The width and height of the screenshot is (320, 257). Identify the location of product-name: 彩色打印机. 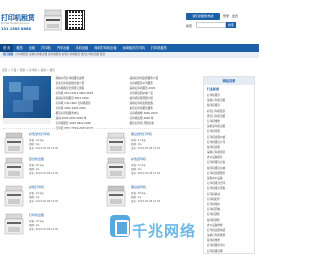
(36, 187).